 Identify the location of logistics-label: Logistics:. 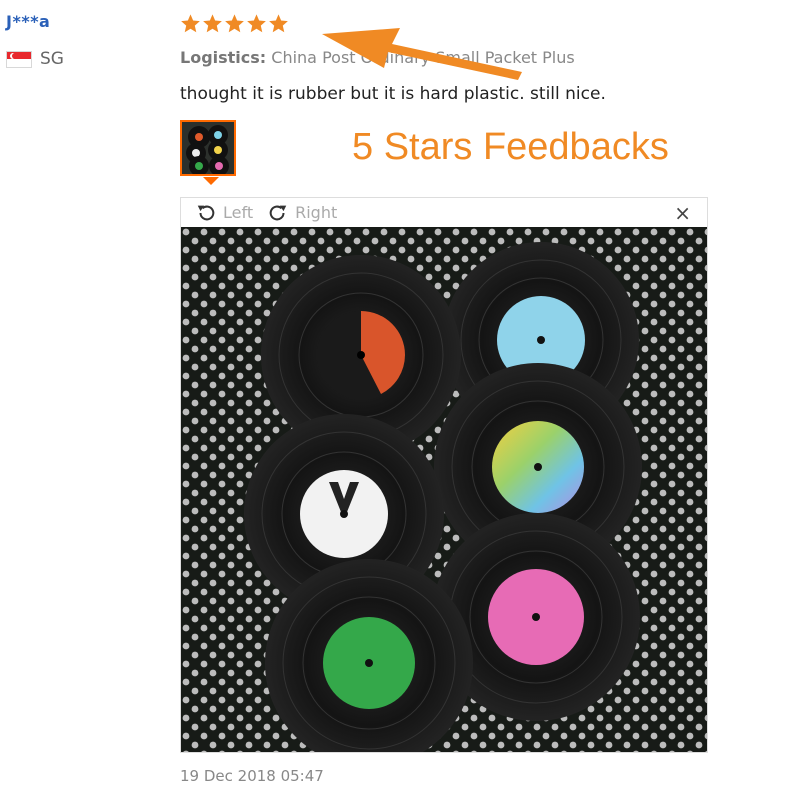
(223, 57).